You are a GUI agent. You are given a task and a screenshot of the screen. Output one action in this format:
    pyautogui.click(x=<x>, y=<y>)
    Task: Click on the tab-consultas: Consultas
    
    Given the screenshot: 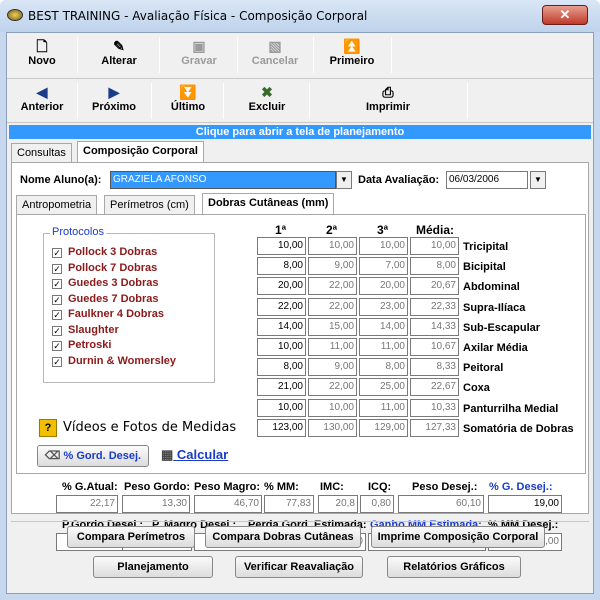 What is the action you would take?
    pyautogui.click(x=41, y=153)
    